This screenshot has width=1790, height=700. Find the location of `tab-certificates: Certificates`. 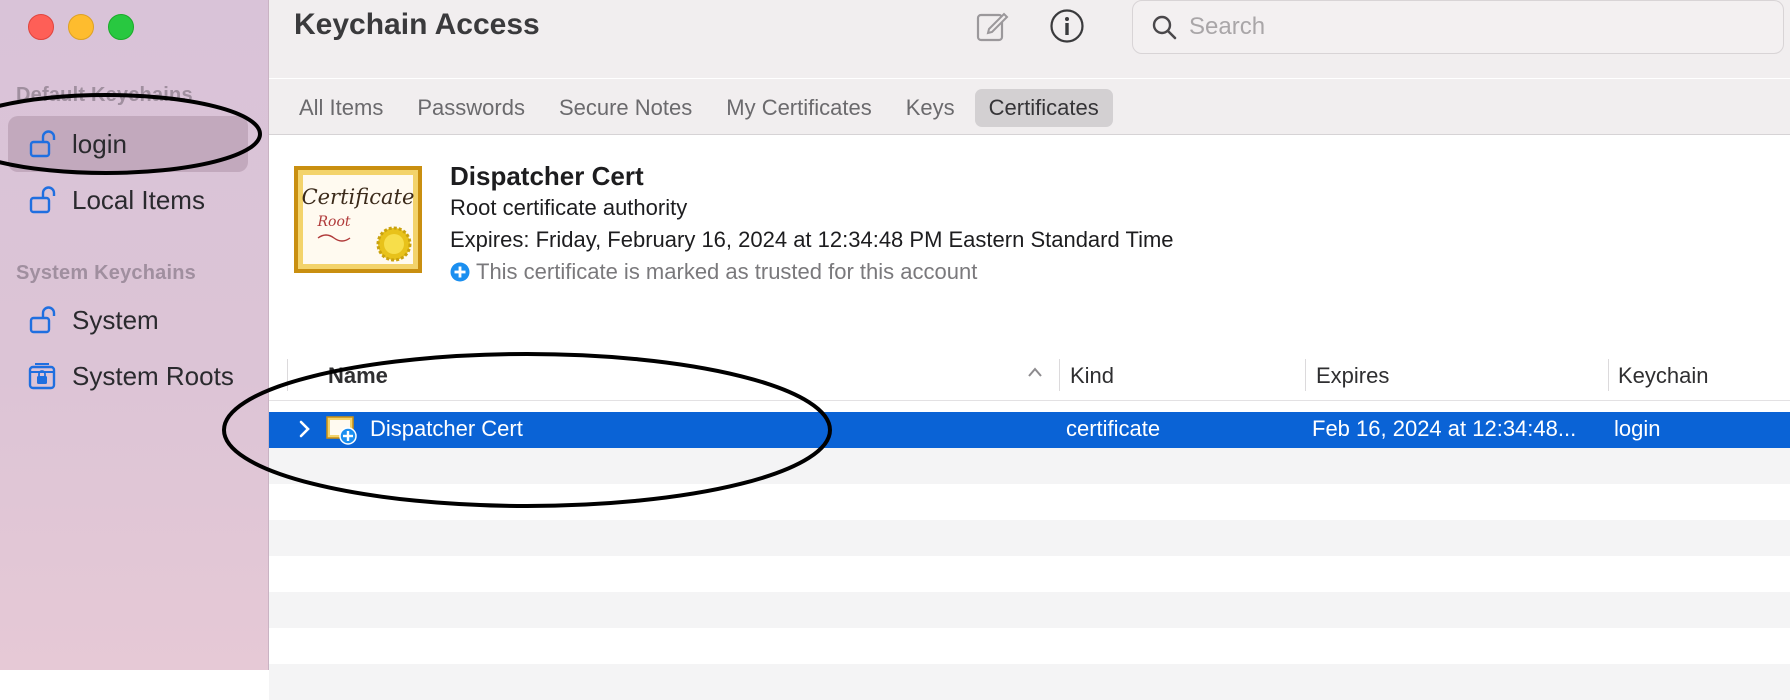

tab-certificates: Certificates is located at coordinates (1043, 108).